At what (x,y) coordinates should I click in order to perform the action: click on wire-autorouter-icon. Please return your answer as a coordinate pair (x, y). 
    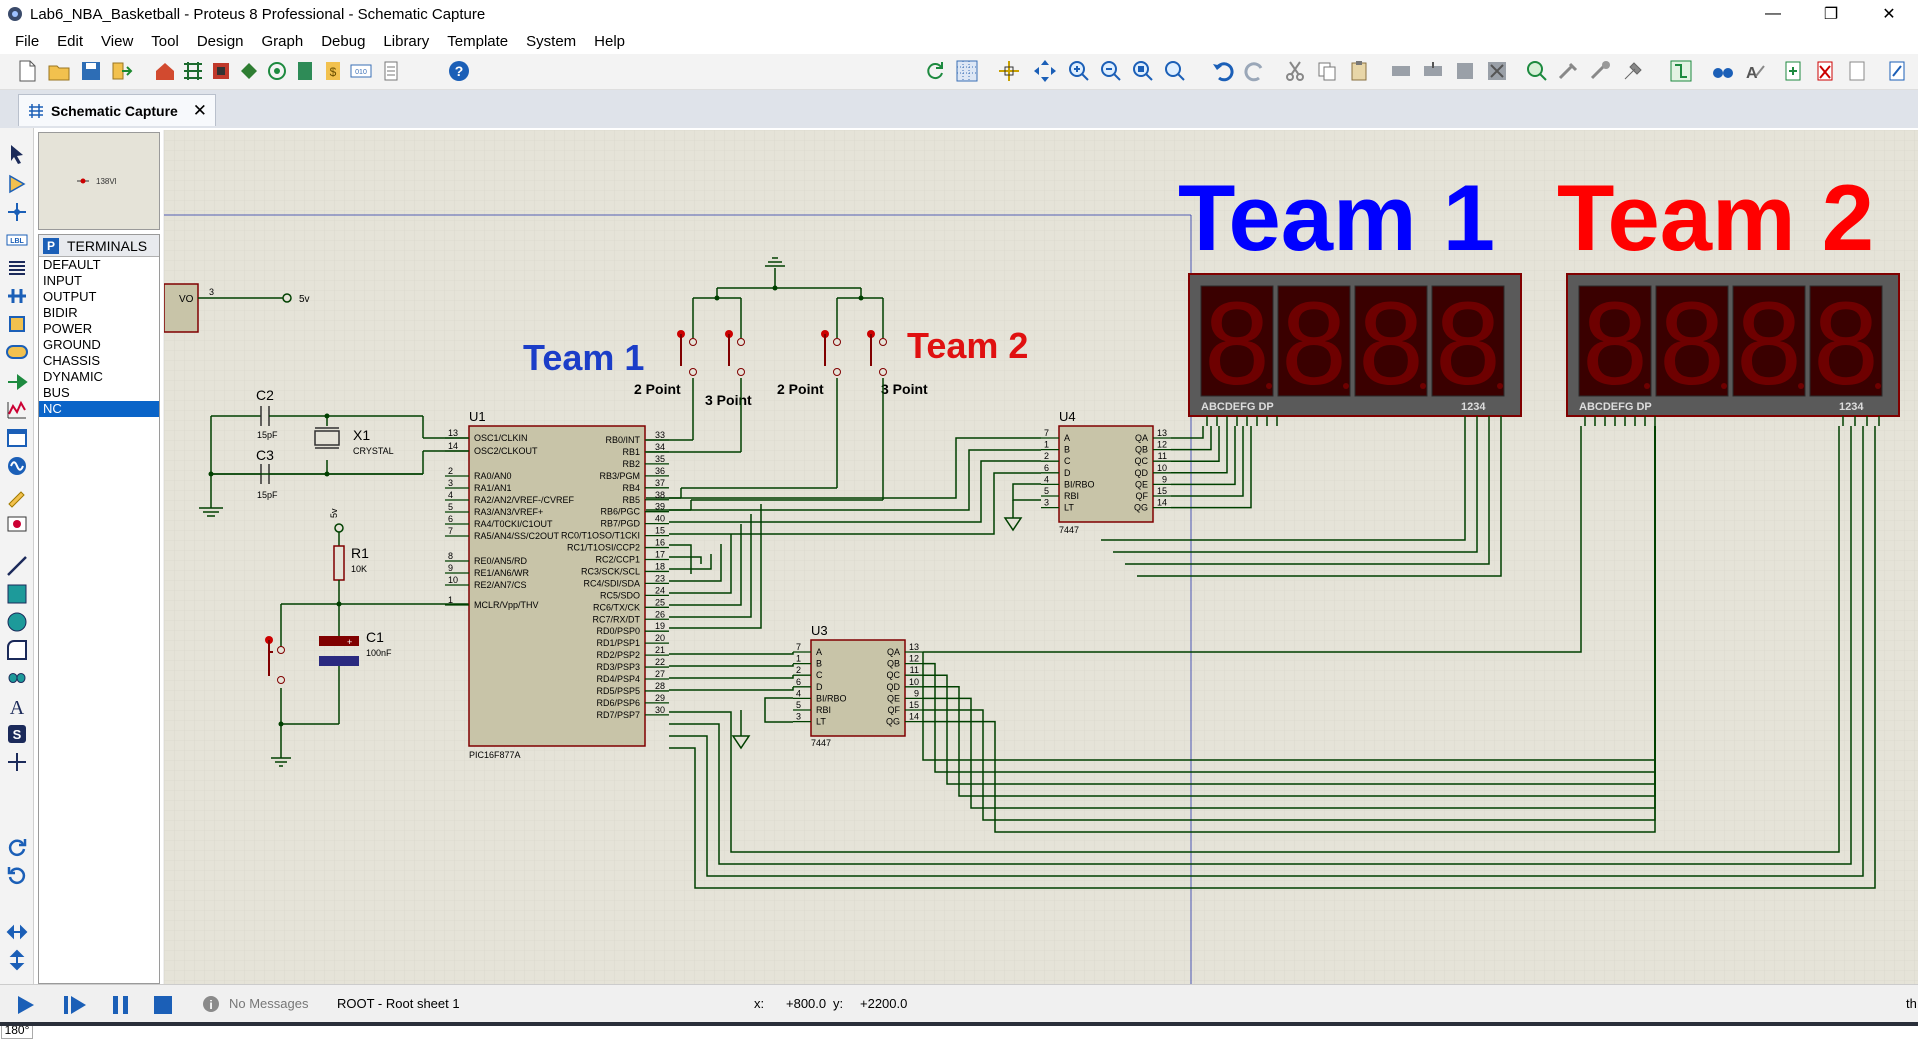
    Looking at the image, I should click on (1681, 71).